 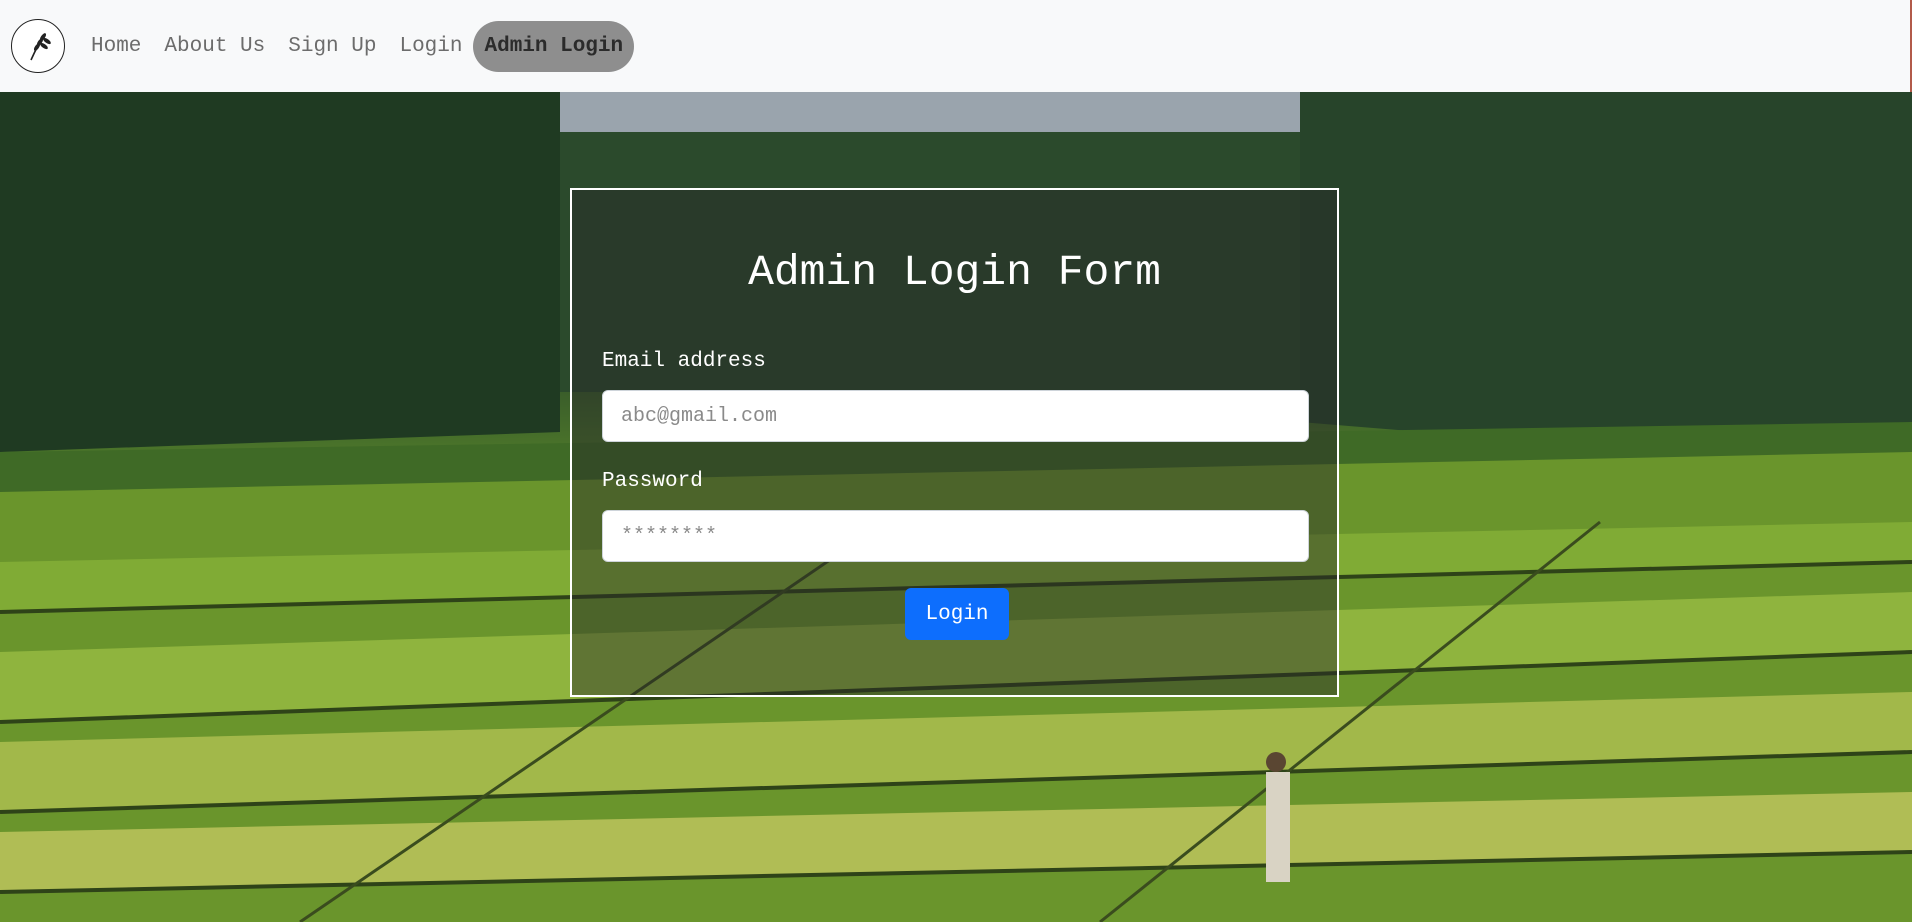 I want to click on nav-link-sign-up: Sign Up, so click(x=332, y=46).